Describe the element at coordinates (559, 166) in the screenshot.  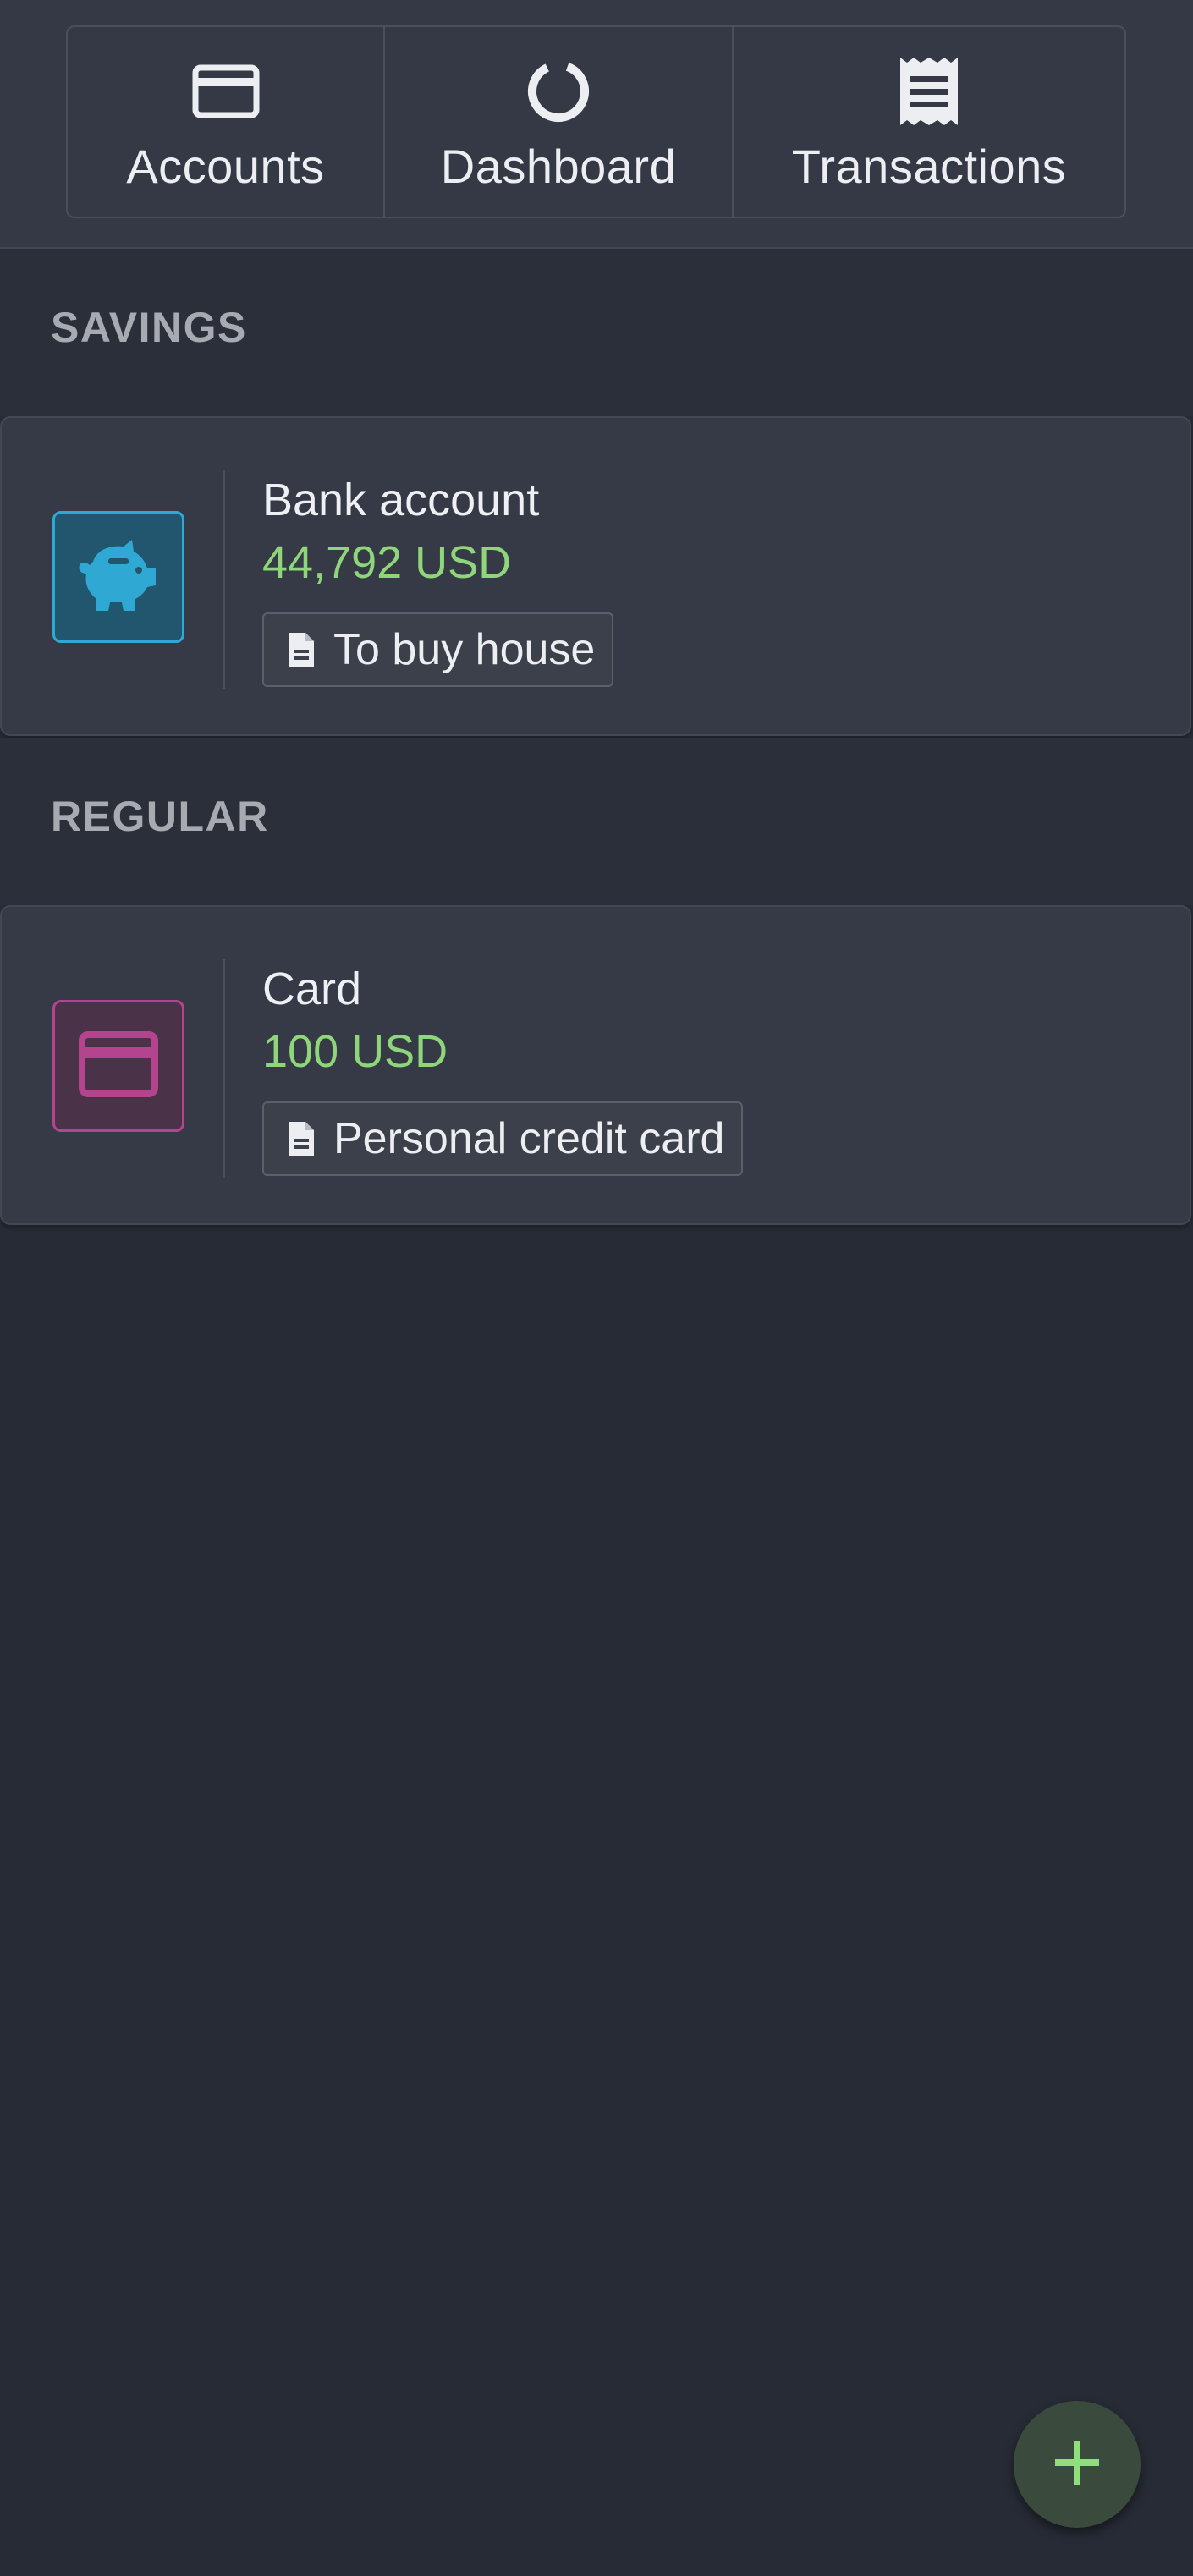
I see `tab-dashboard-label: Dashboard` at that location.